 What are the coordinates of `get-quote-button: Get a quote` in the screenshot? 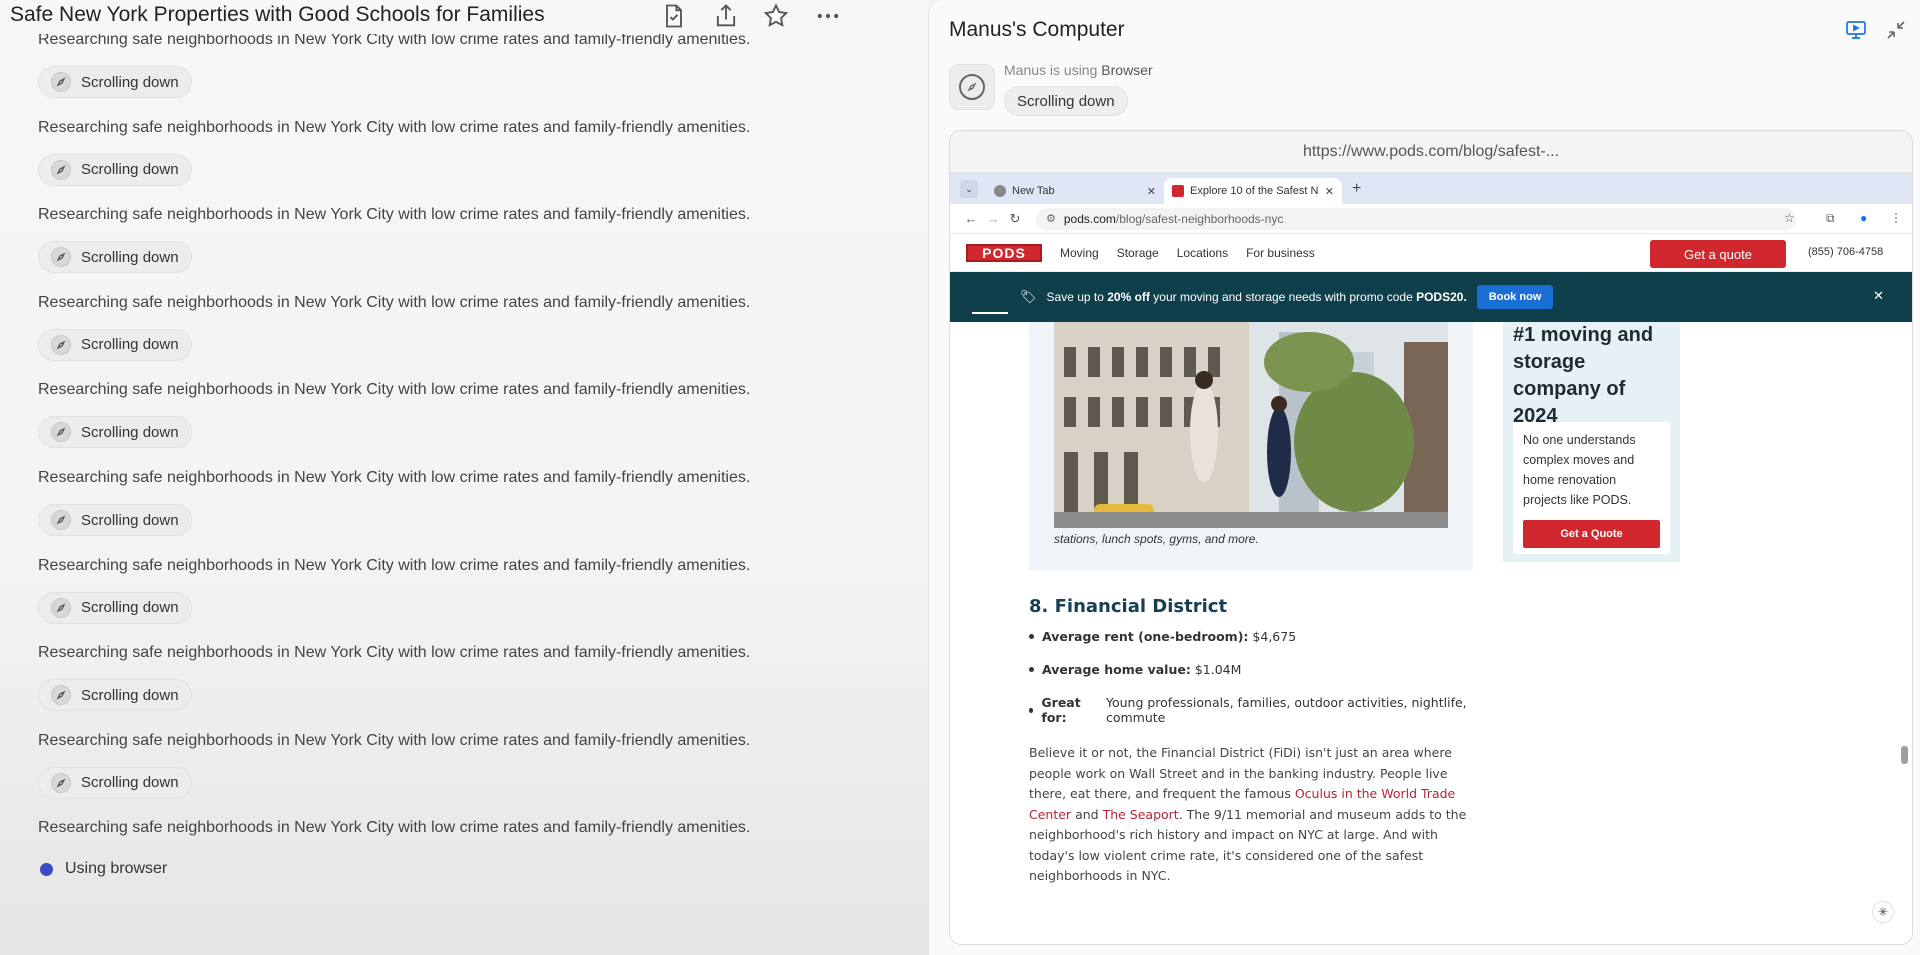 It's located at (1718, 254).